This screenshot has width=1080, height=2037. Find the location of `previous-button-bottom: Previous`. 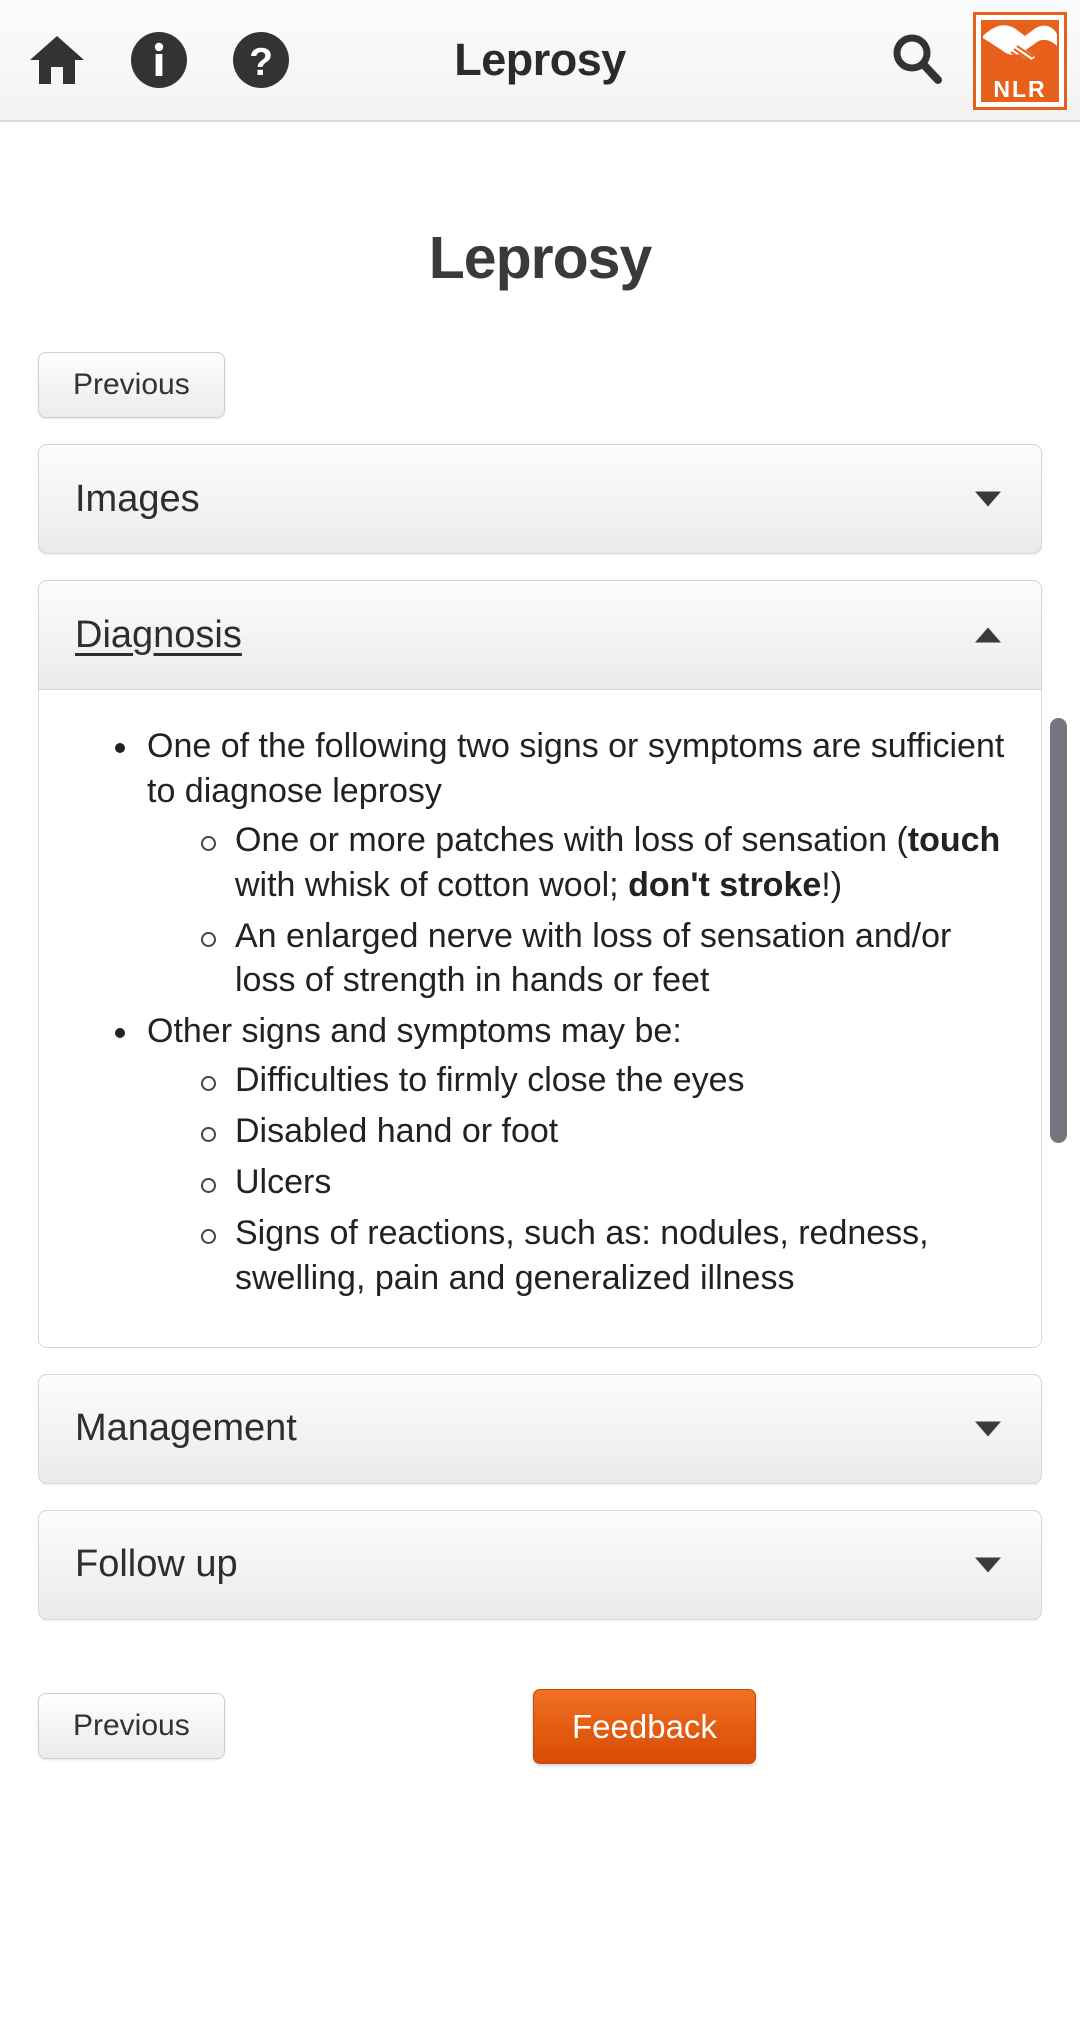

previous-button-bottom: Previous is located at coordinates (131, 1726).